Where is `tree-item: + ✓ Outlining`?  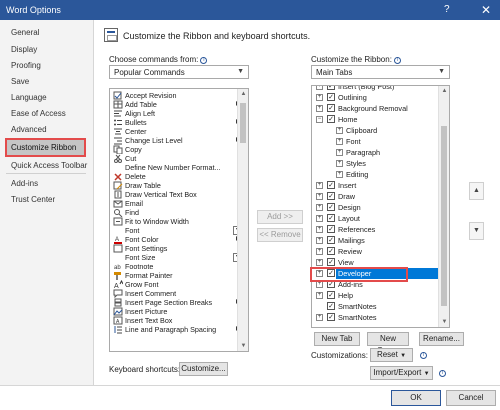
tree-item: + ✓ Outlining is located at coordinates (375, 97).